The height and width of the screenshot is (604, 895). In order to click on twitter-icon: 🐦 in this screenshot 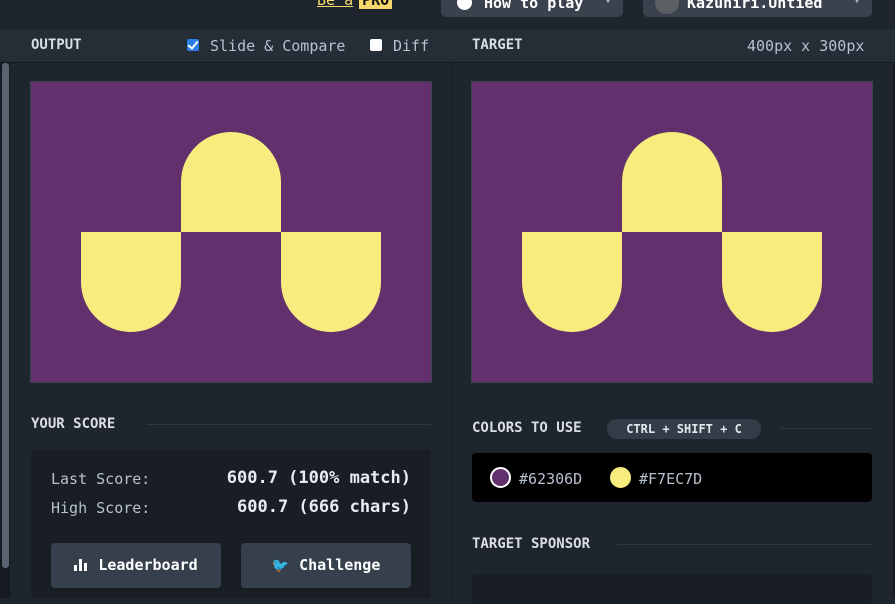, I will do `click(280, 566)`.